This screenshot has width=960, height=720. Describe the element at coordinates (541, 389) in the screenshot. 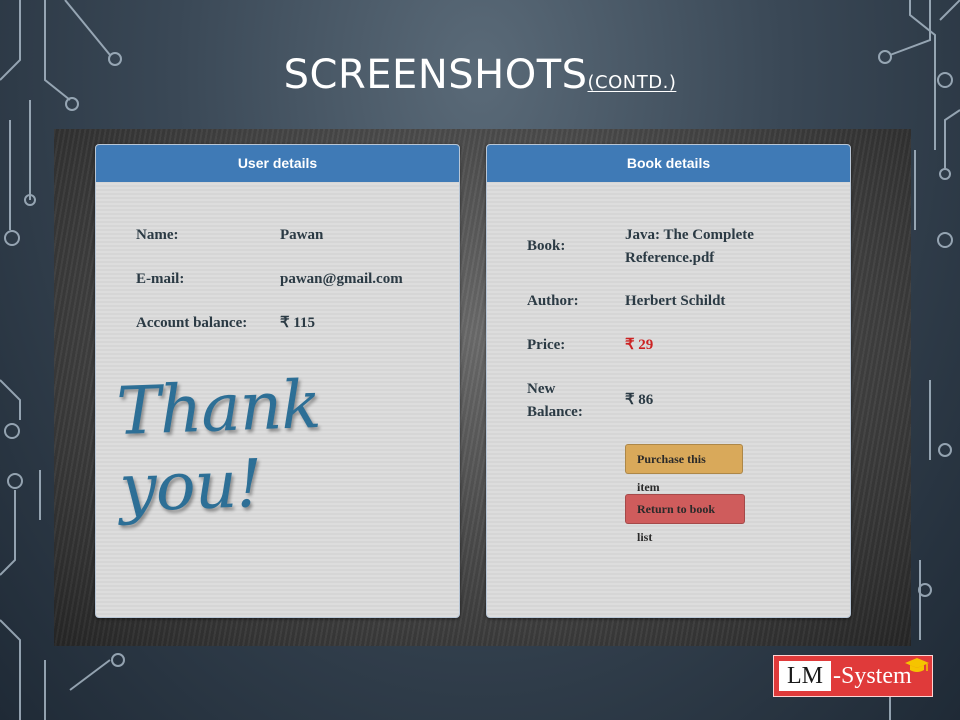

I see `new-balance-label-line1: New` at that location.